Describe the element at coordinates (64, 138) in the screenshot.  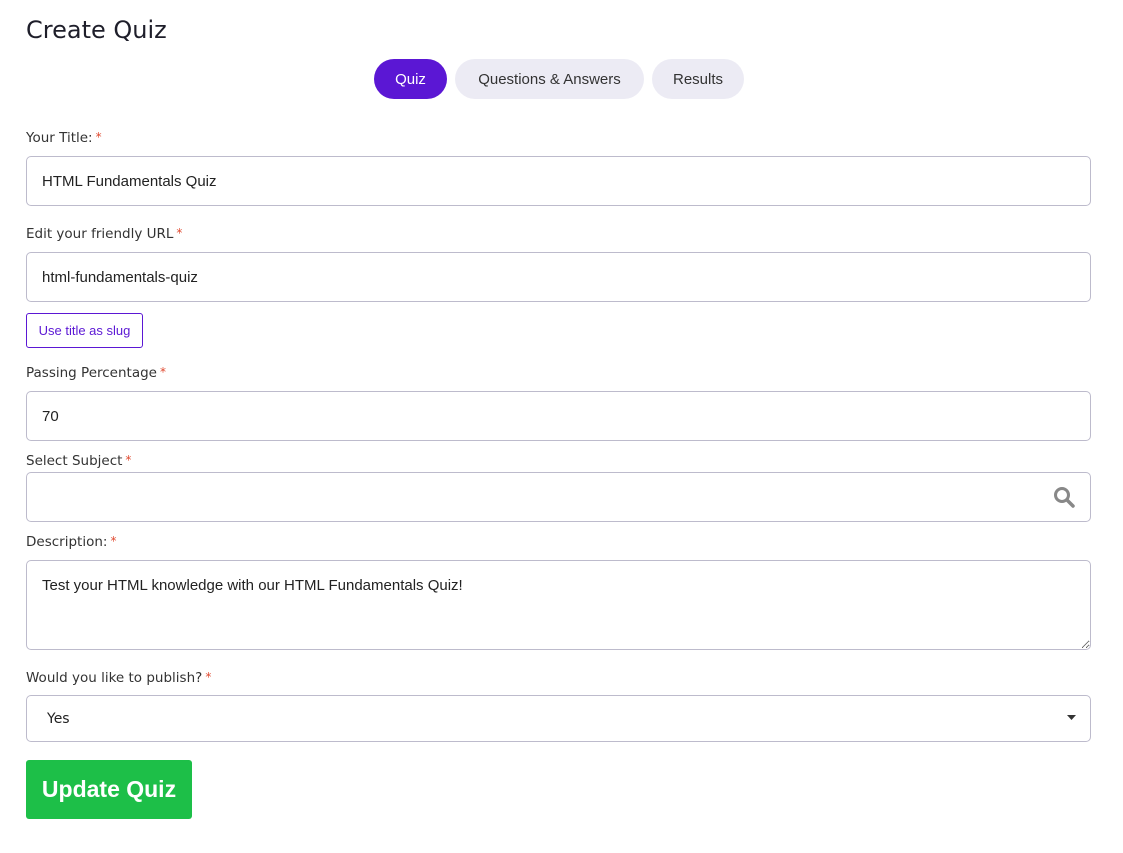
I see `title-label: Your Title: *` at that location.